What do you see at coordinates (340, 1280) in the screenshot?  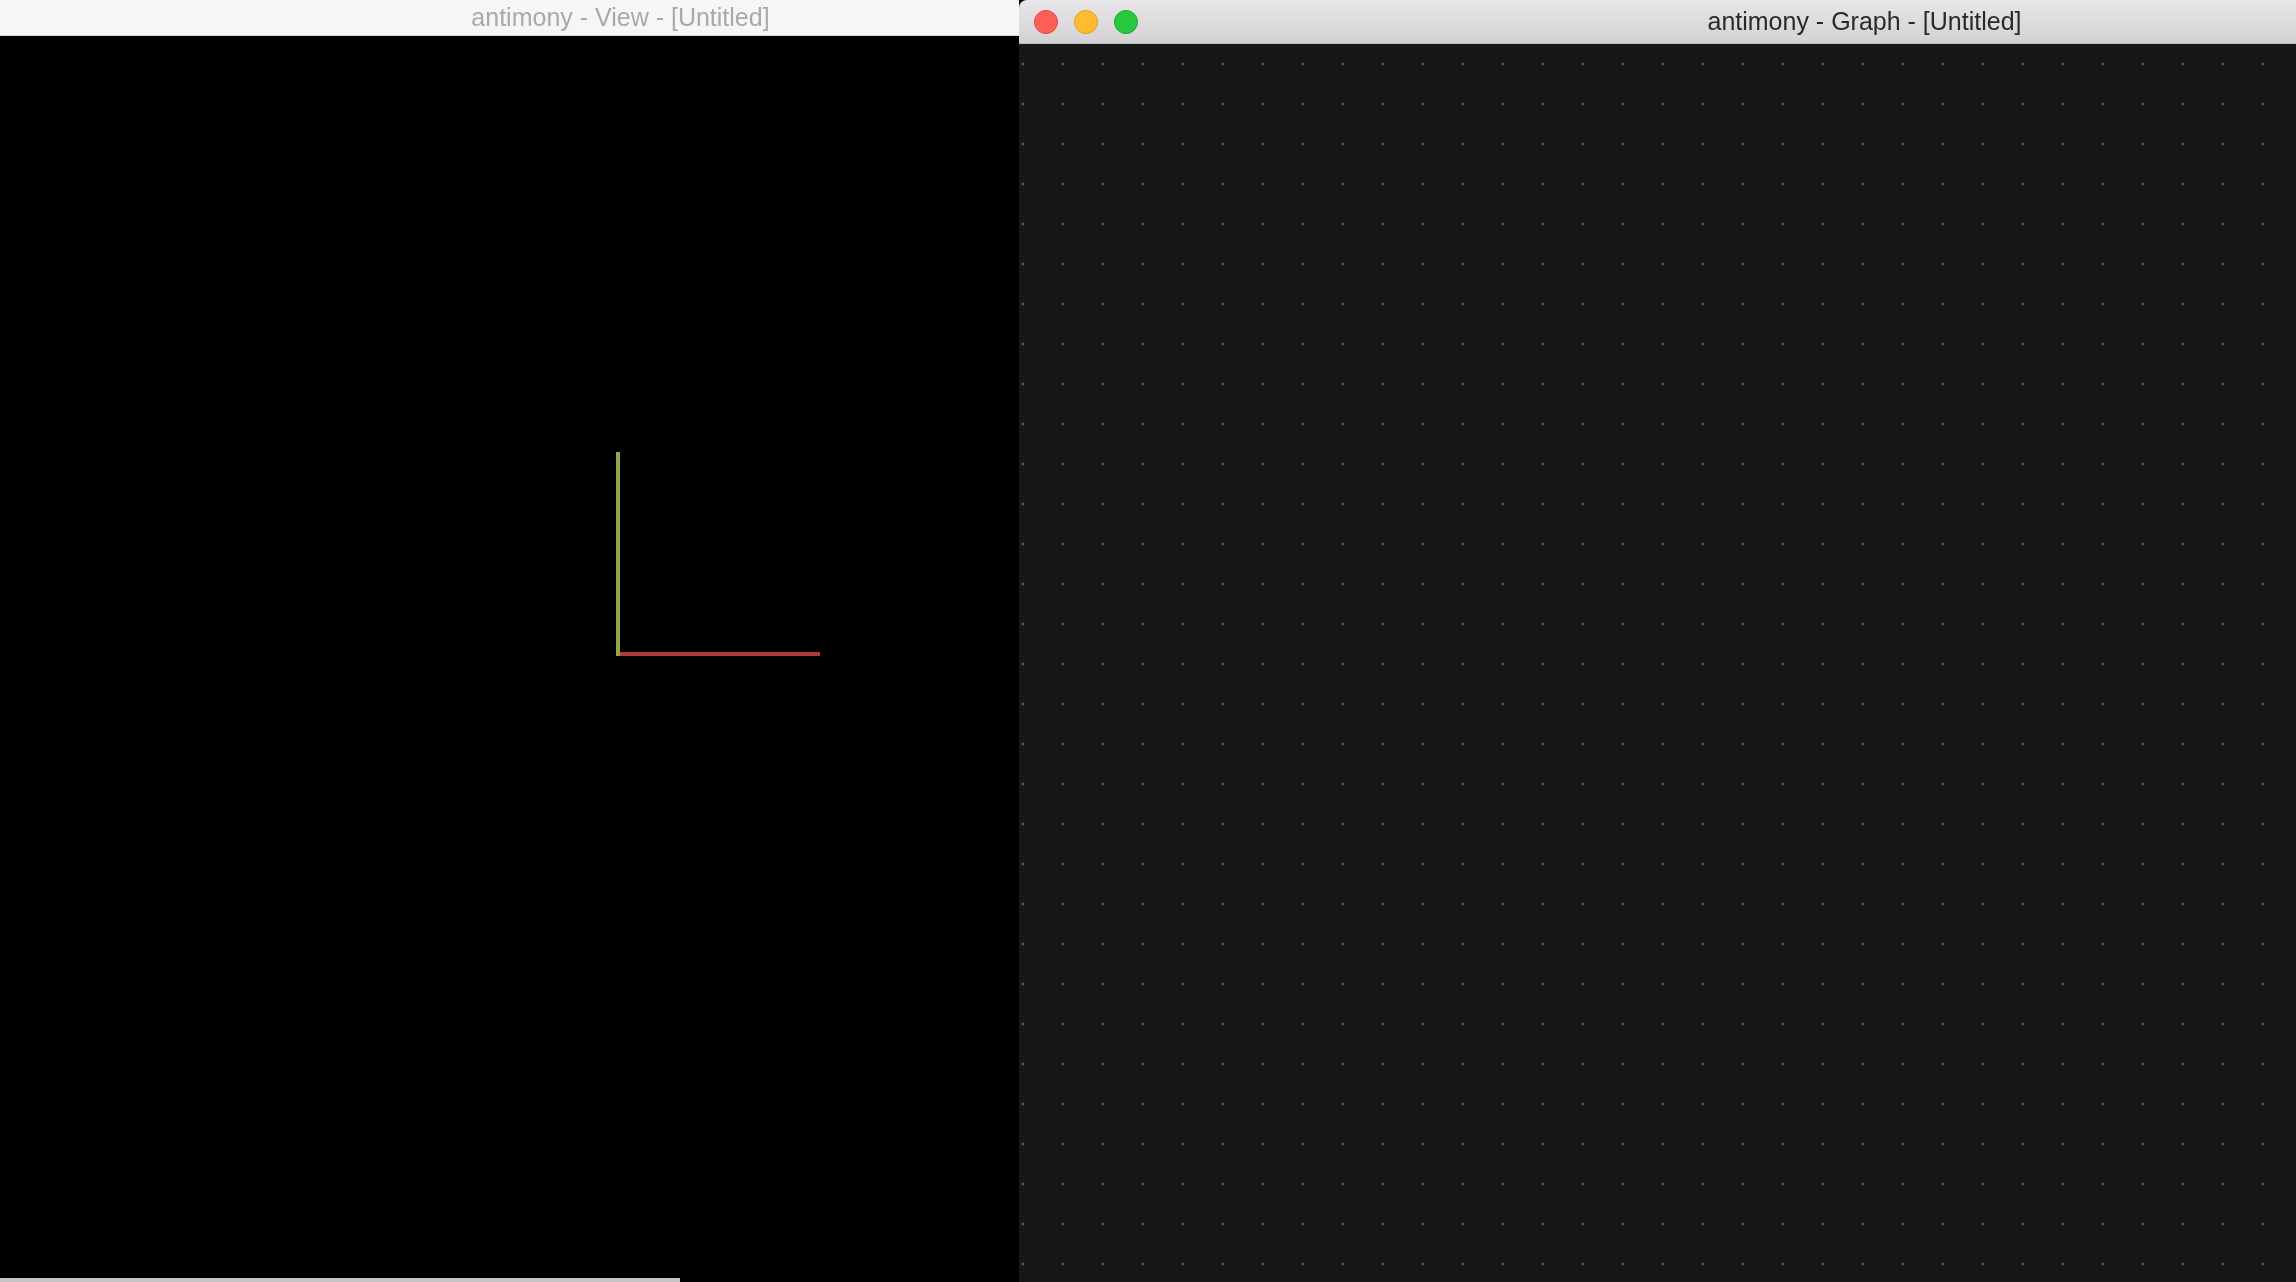 I see `scrollbar` at bounding box center [340, 1280].